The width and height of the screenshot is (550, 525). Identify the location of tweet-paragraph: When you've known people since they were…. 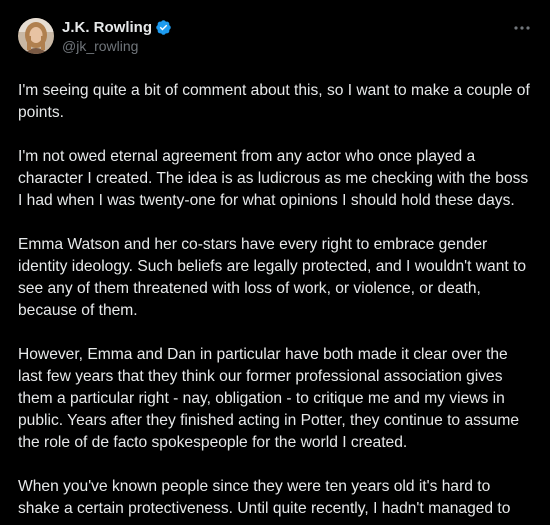
(264, 497).